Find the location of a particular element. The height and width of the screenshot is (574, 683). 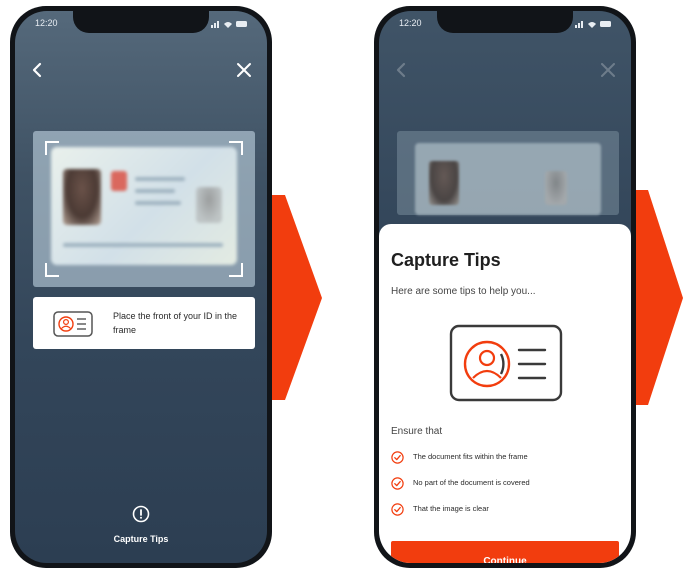

instruction-card: Place the front of your ID in the frame is located at coordinates (144, 323).